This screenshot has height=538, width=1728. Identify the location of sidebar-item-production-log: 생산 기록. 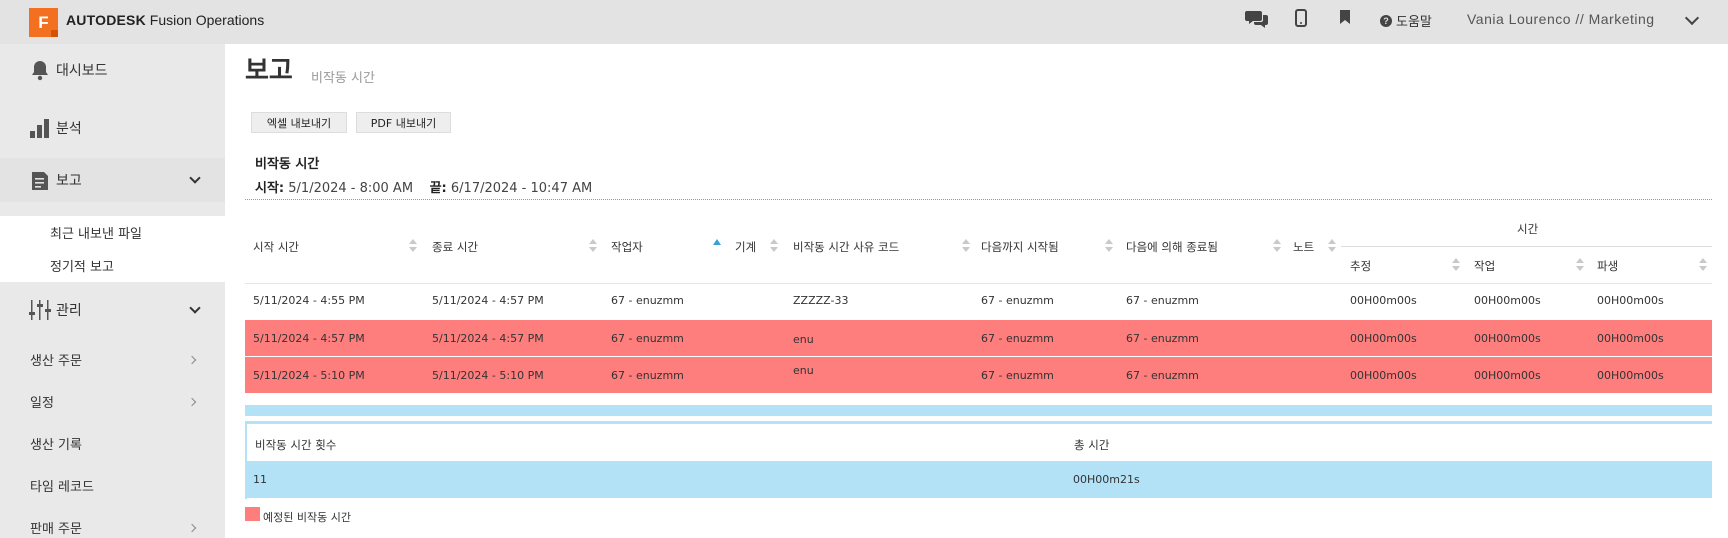
(56, 443).